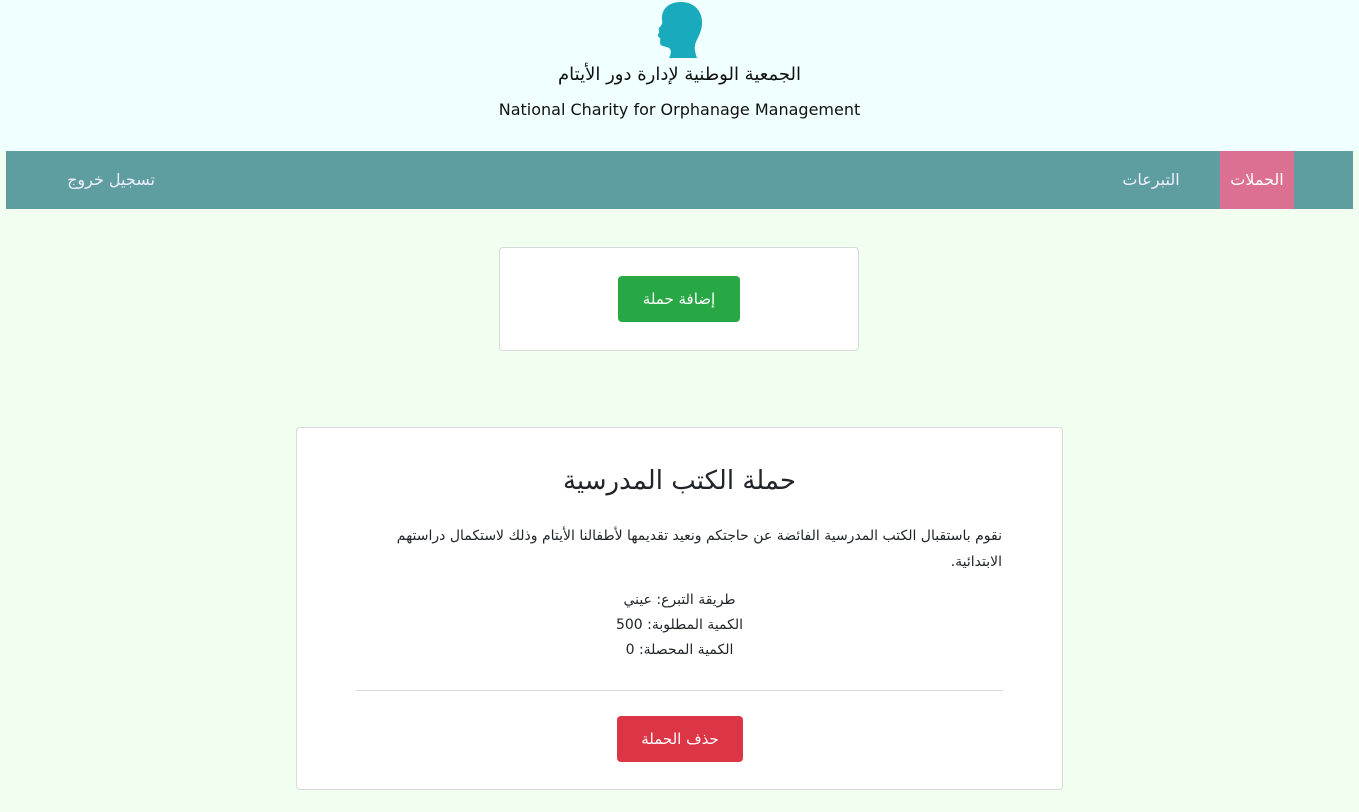 The width and height of the screenshot is (1359, 812). I want to click on nav-campaigns-tab: الحملات, so click(1257, 180).